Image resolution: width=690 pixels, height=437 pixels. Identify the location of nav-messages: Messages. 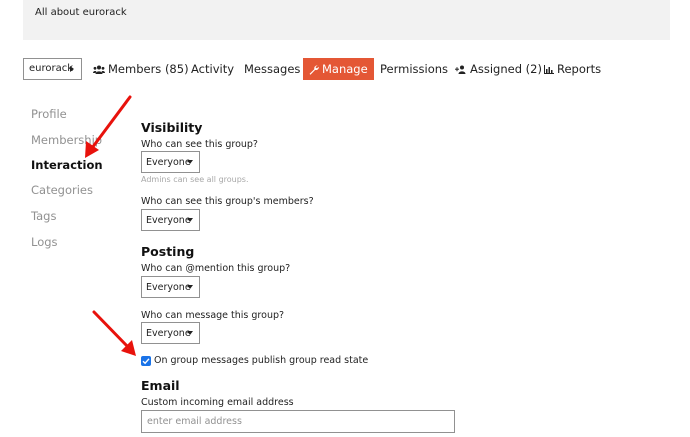
(272, 69).